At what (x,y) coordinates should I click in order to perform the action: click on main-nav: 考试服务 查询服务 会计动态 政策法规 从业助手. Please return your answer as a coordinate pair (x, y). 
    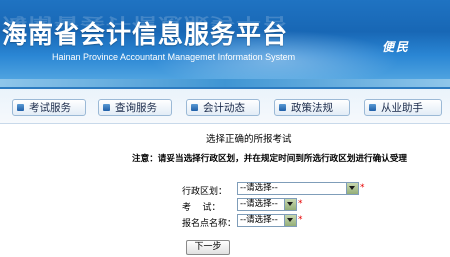
    Looking at the image, I should click on (225, 106).